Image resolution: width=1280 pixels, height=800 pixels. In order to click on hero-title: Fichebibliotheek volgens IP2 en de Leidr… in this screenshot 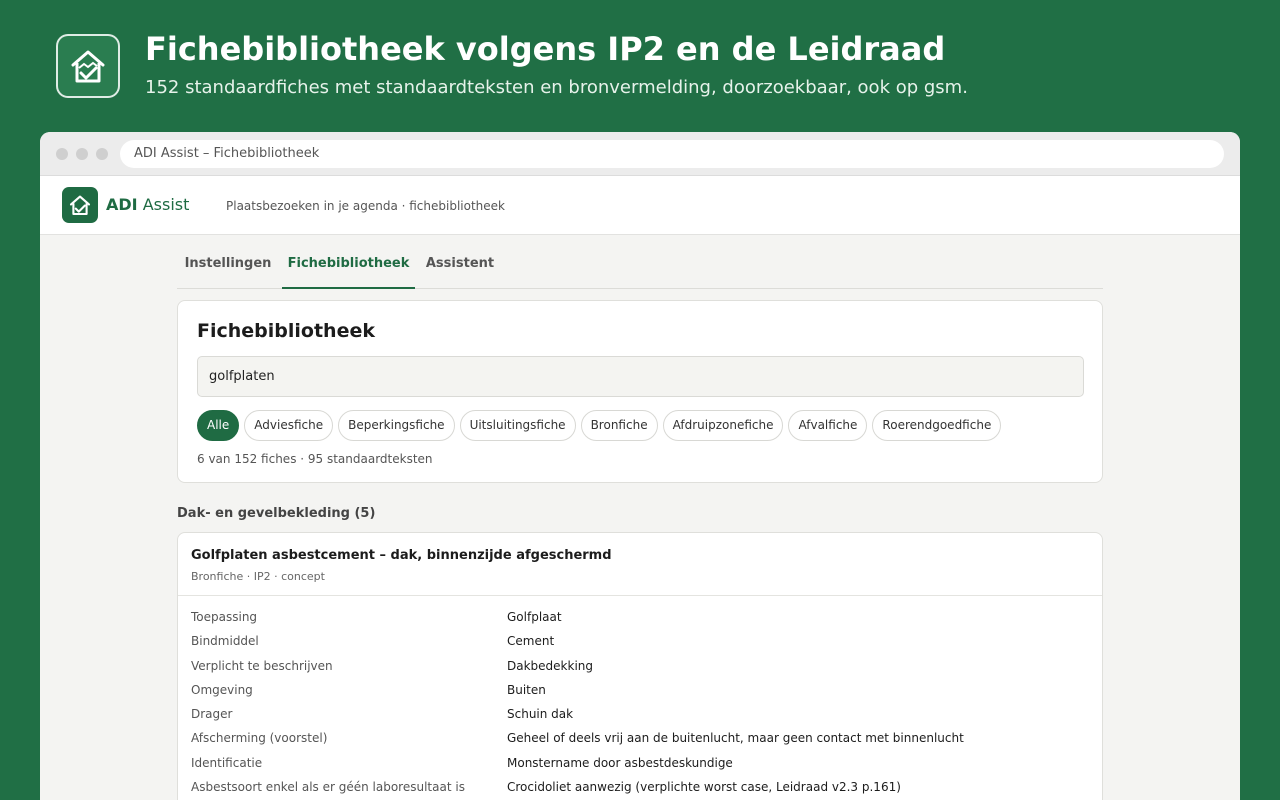, I will do `click(545, 49)`.